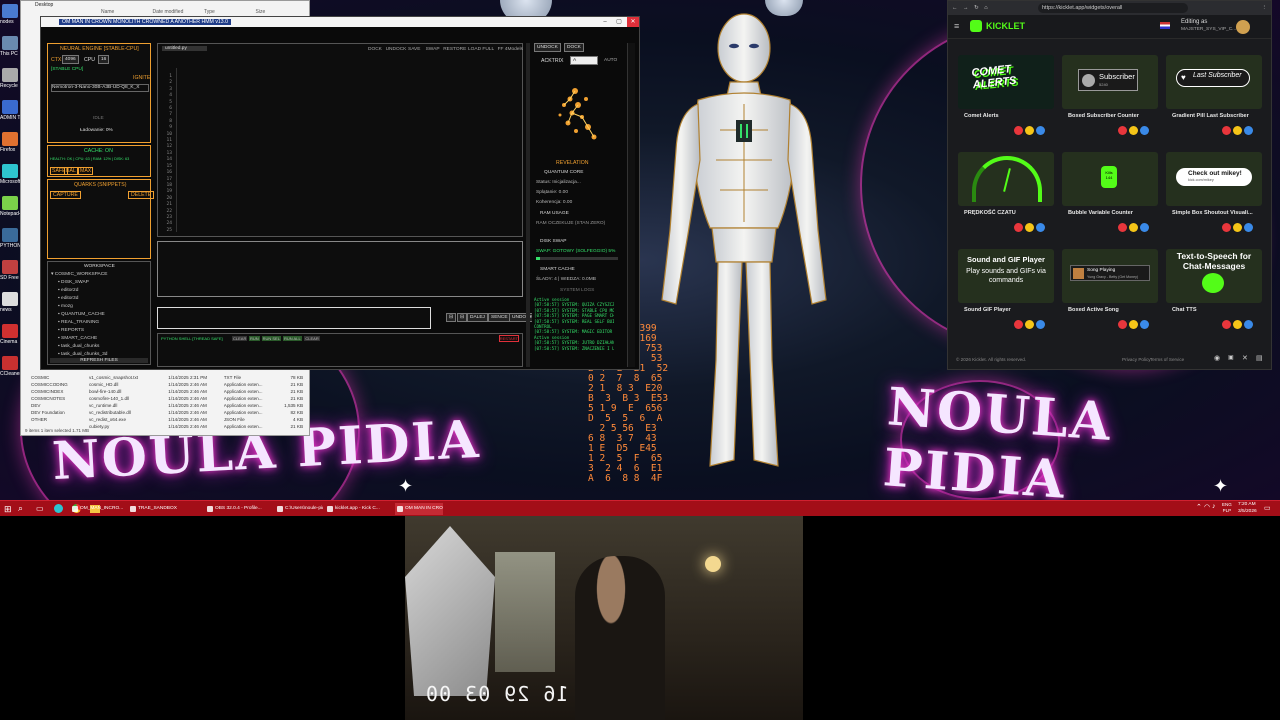 This screenshot has height=720, width=1280. Describe the element at coordinates (1245, 358) in the screenshot. I see `x-icon: ✕` at that location.